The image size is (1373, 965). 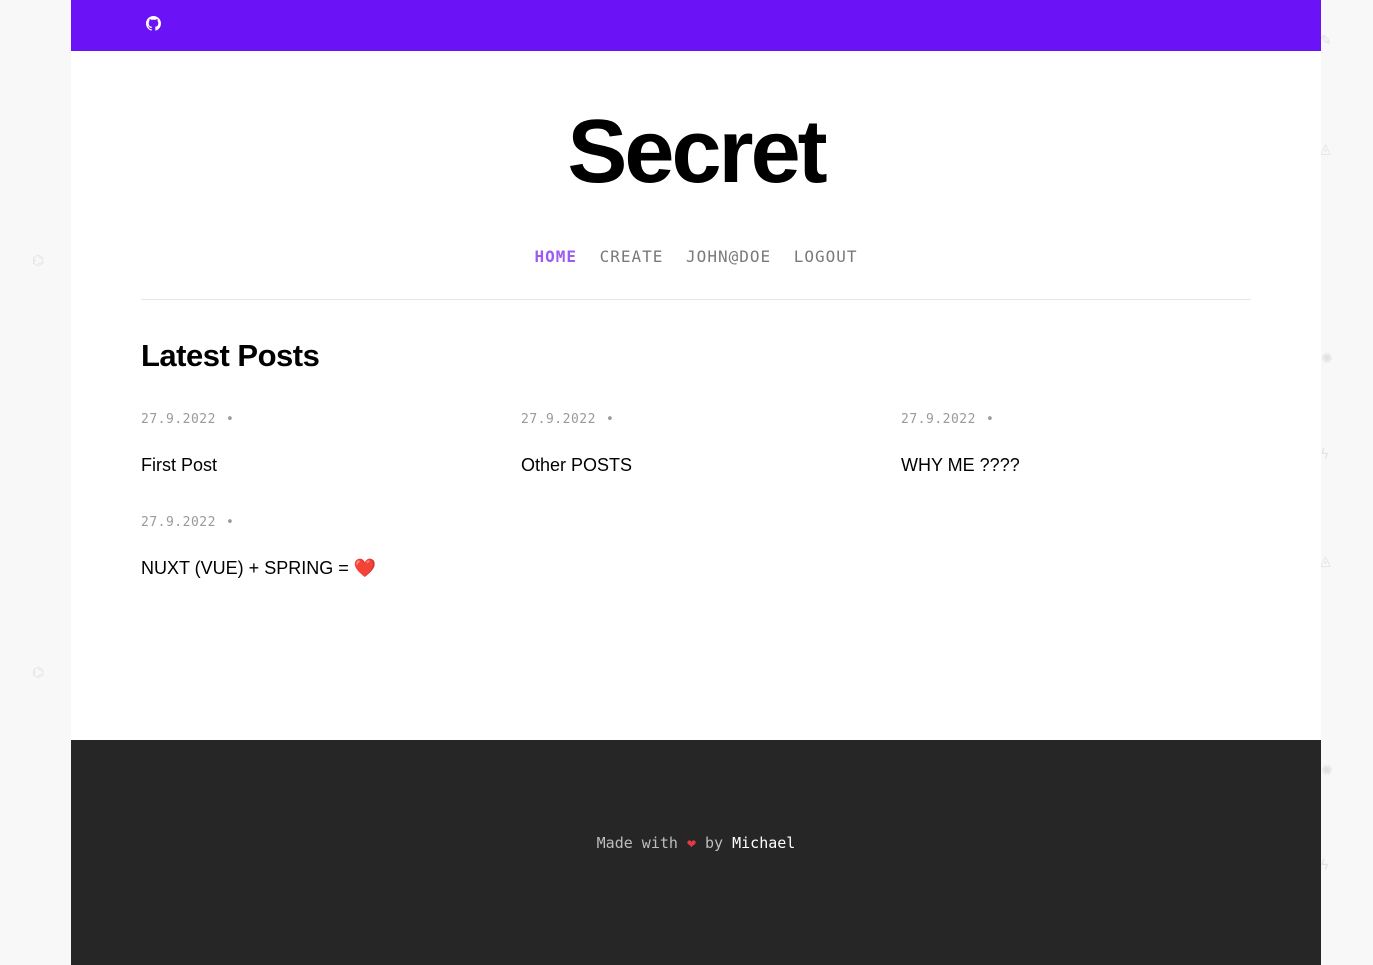 What do you see at coordinates (1081, 465) in the screenshot?
I see `post-title-link: WHY ME ????` at bounding box center [1081, 465].